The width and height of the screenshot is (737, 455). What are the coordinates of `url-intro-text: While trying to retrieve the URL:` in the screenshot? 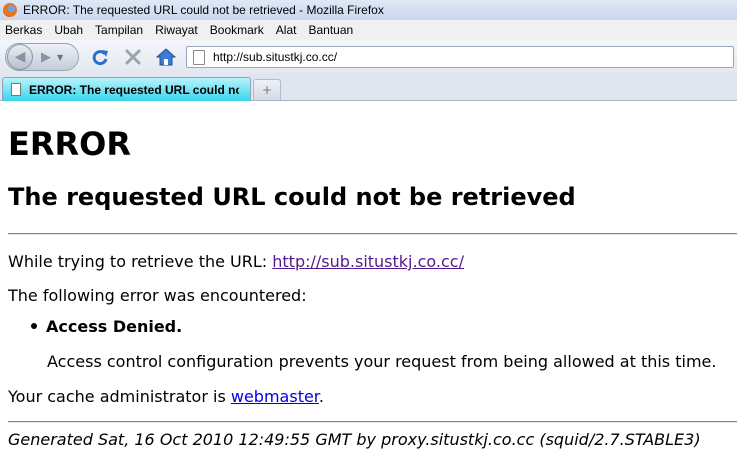 It's located at (140, 261).